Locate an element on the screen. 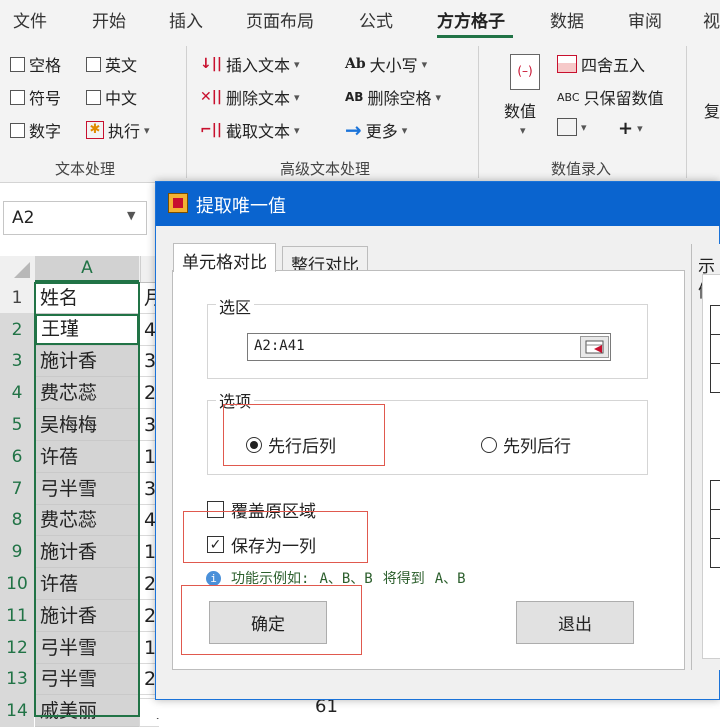 The image size is (720, 727). range-picker-button is located at coordinates (594, 347).